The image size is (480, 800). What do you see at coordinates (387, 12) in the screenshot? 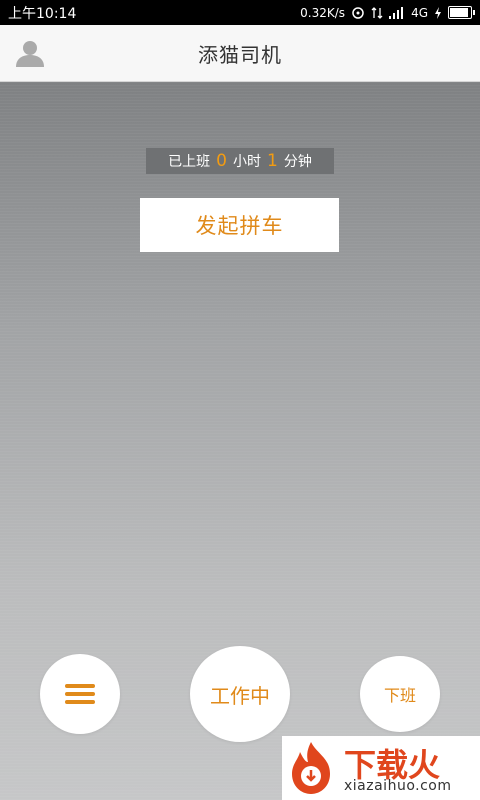
I see `status-icons: 0.32K/s 4G` at bounding box center [387, 12].